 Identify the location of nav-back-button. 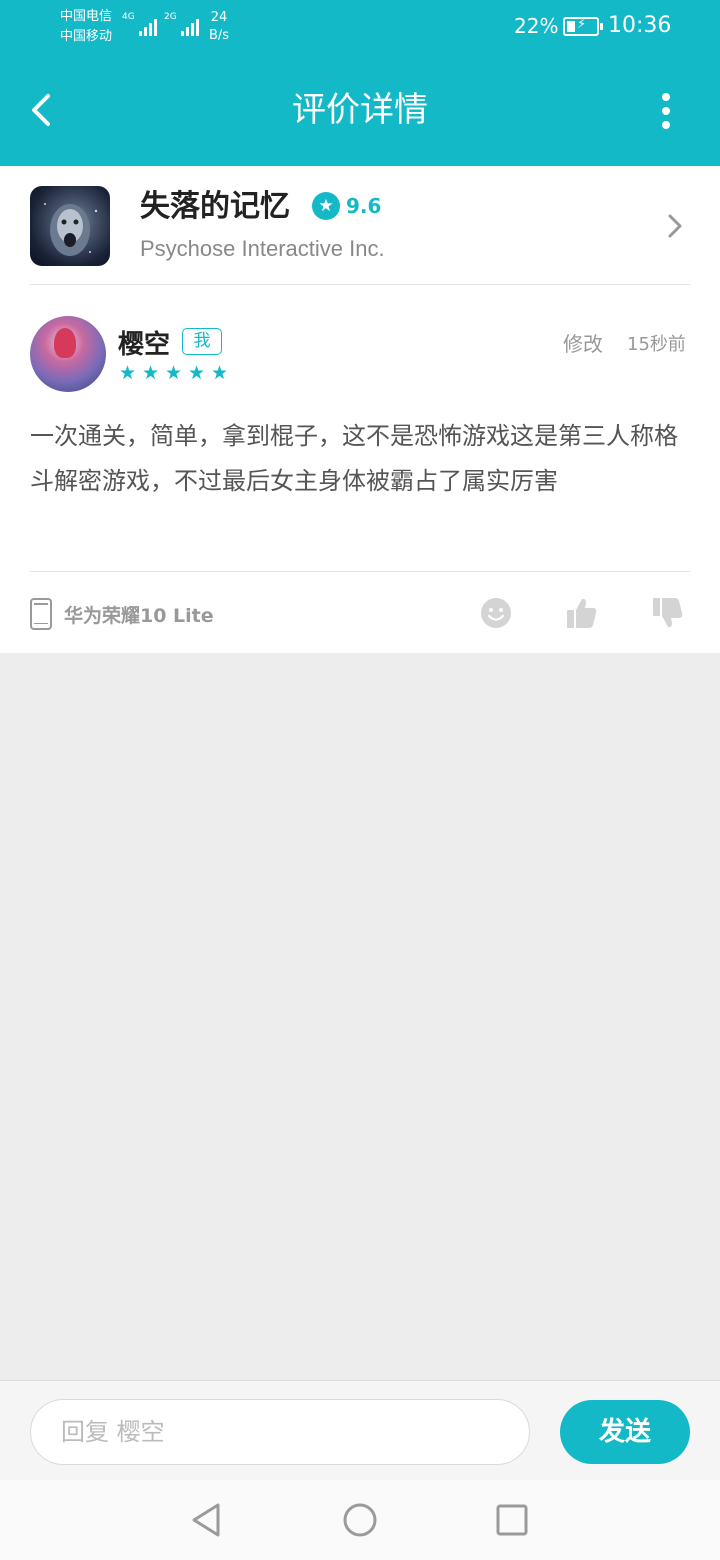
(206, 1520).